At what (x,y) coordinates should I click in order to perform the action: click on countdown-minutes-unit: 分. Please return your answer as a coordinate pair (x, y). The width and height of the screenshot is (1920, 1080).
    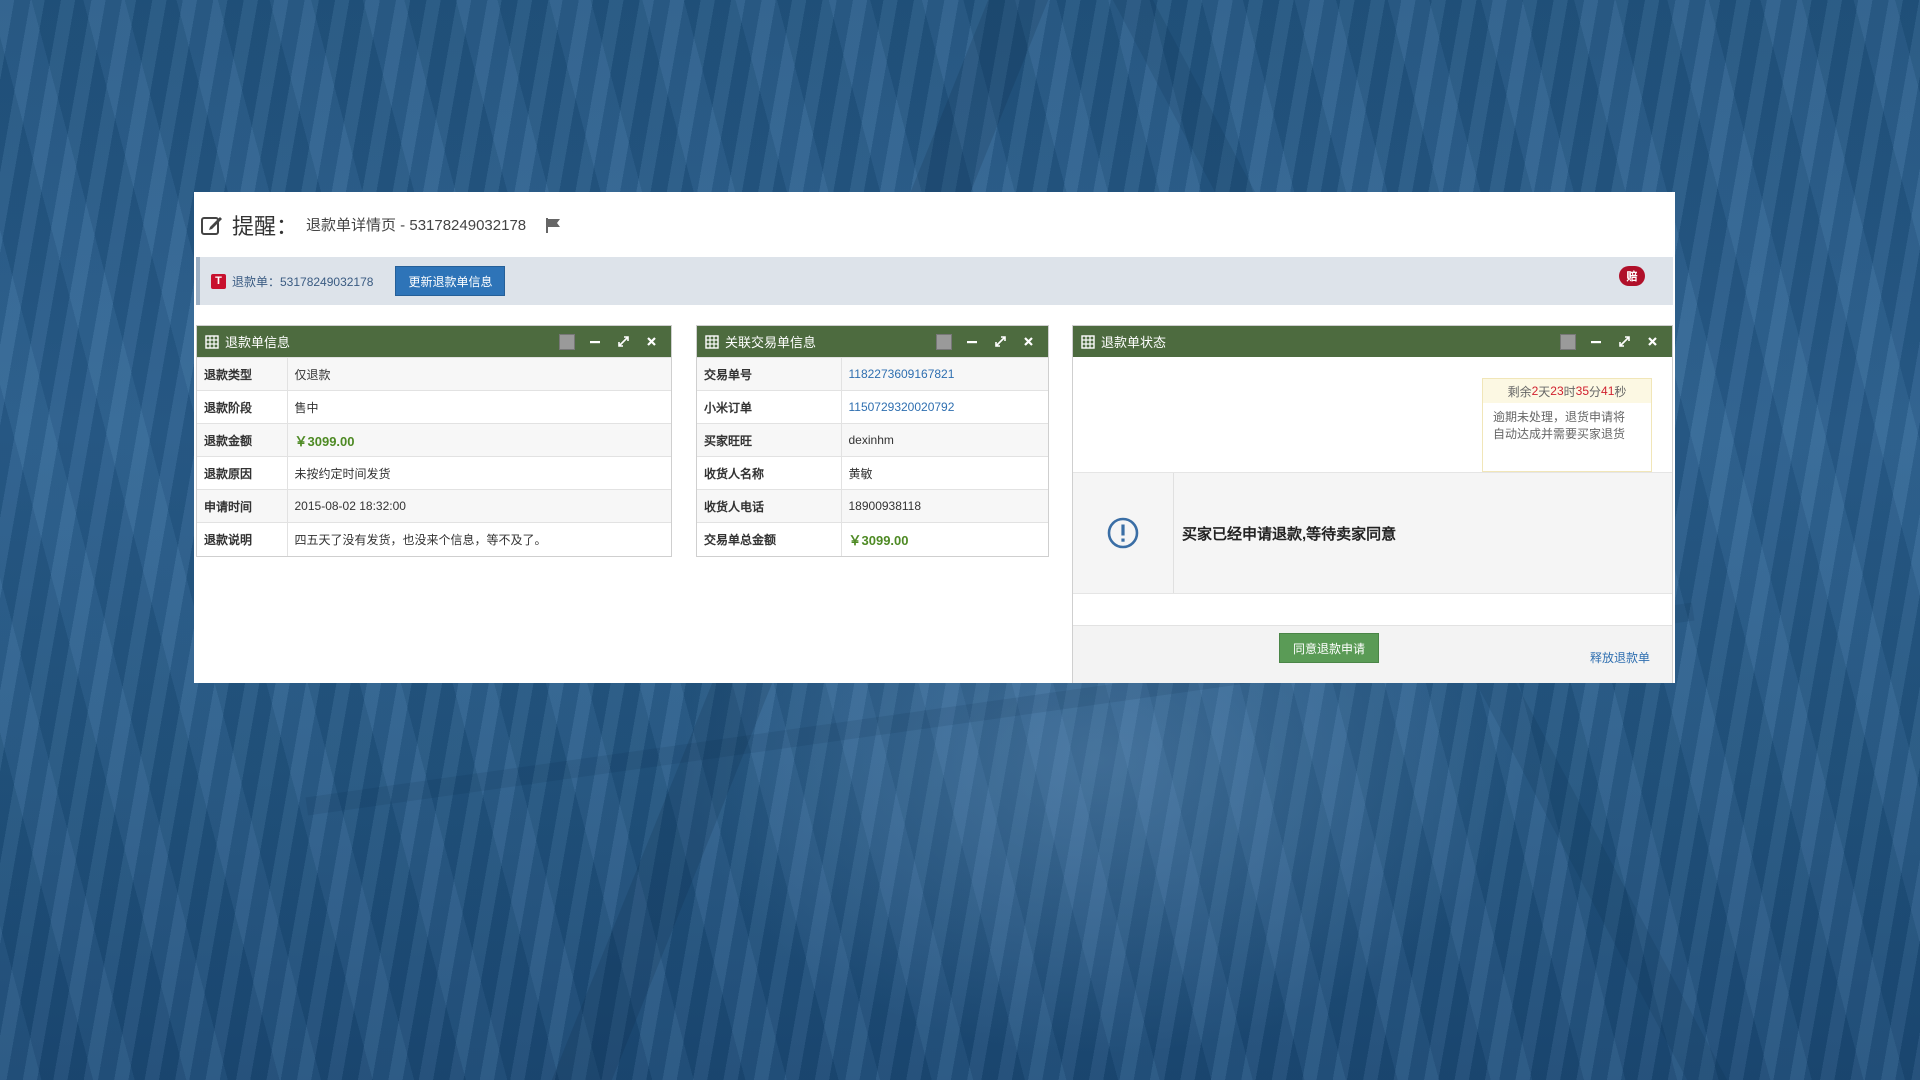
    Looking at the image, I should click on (1595, 391).